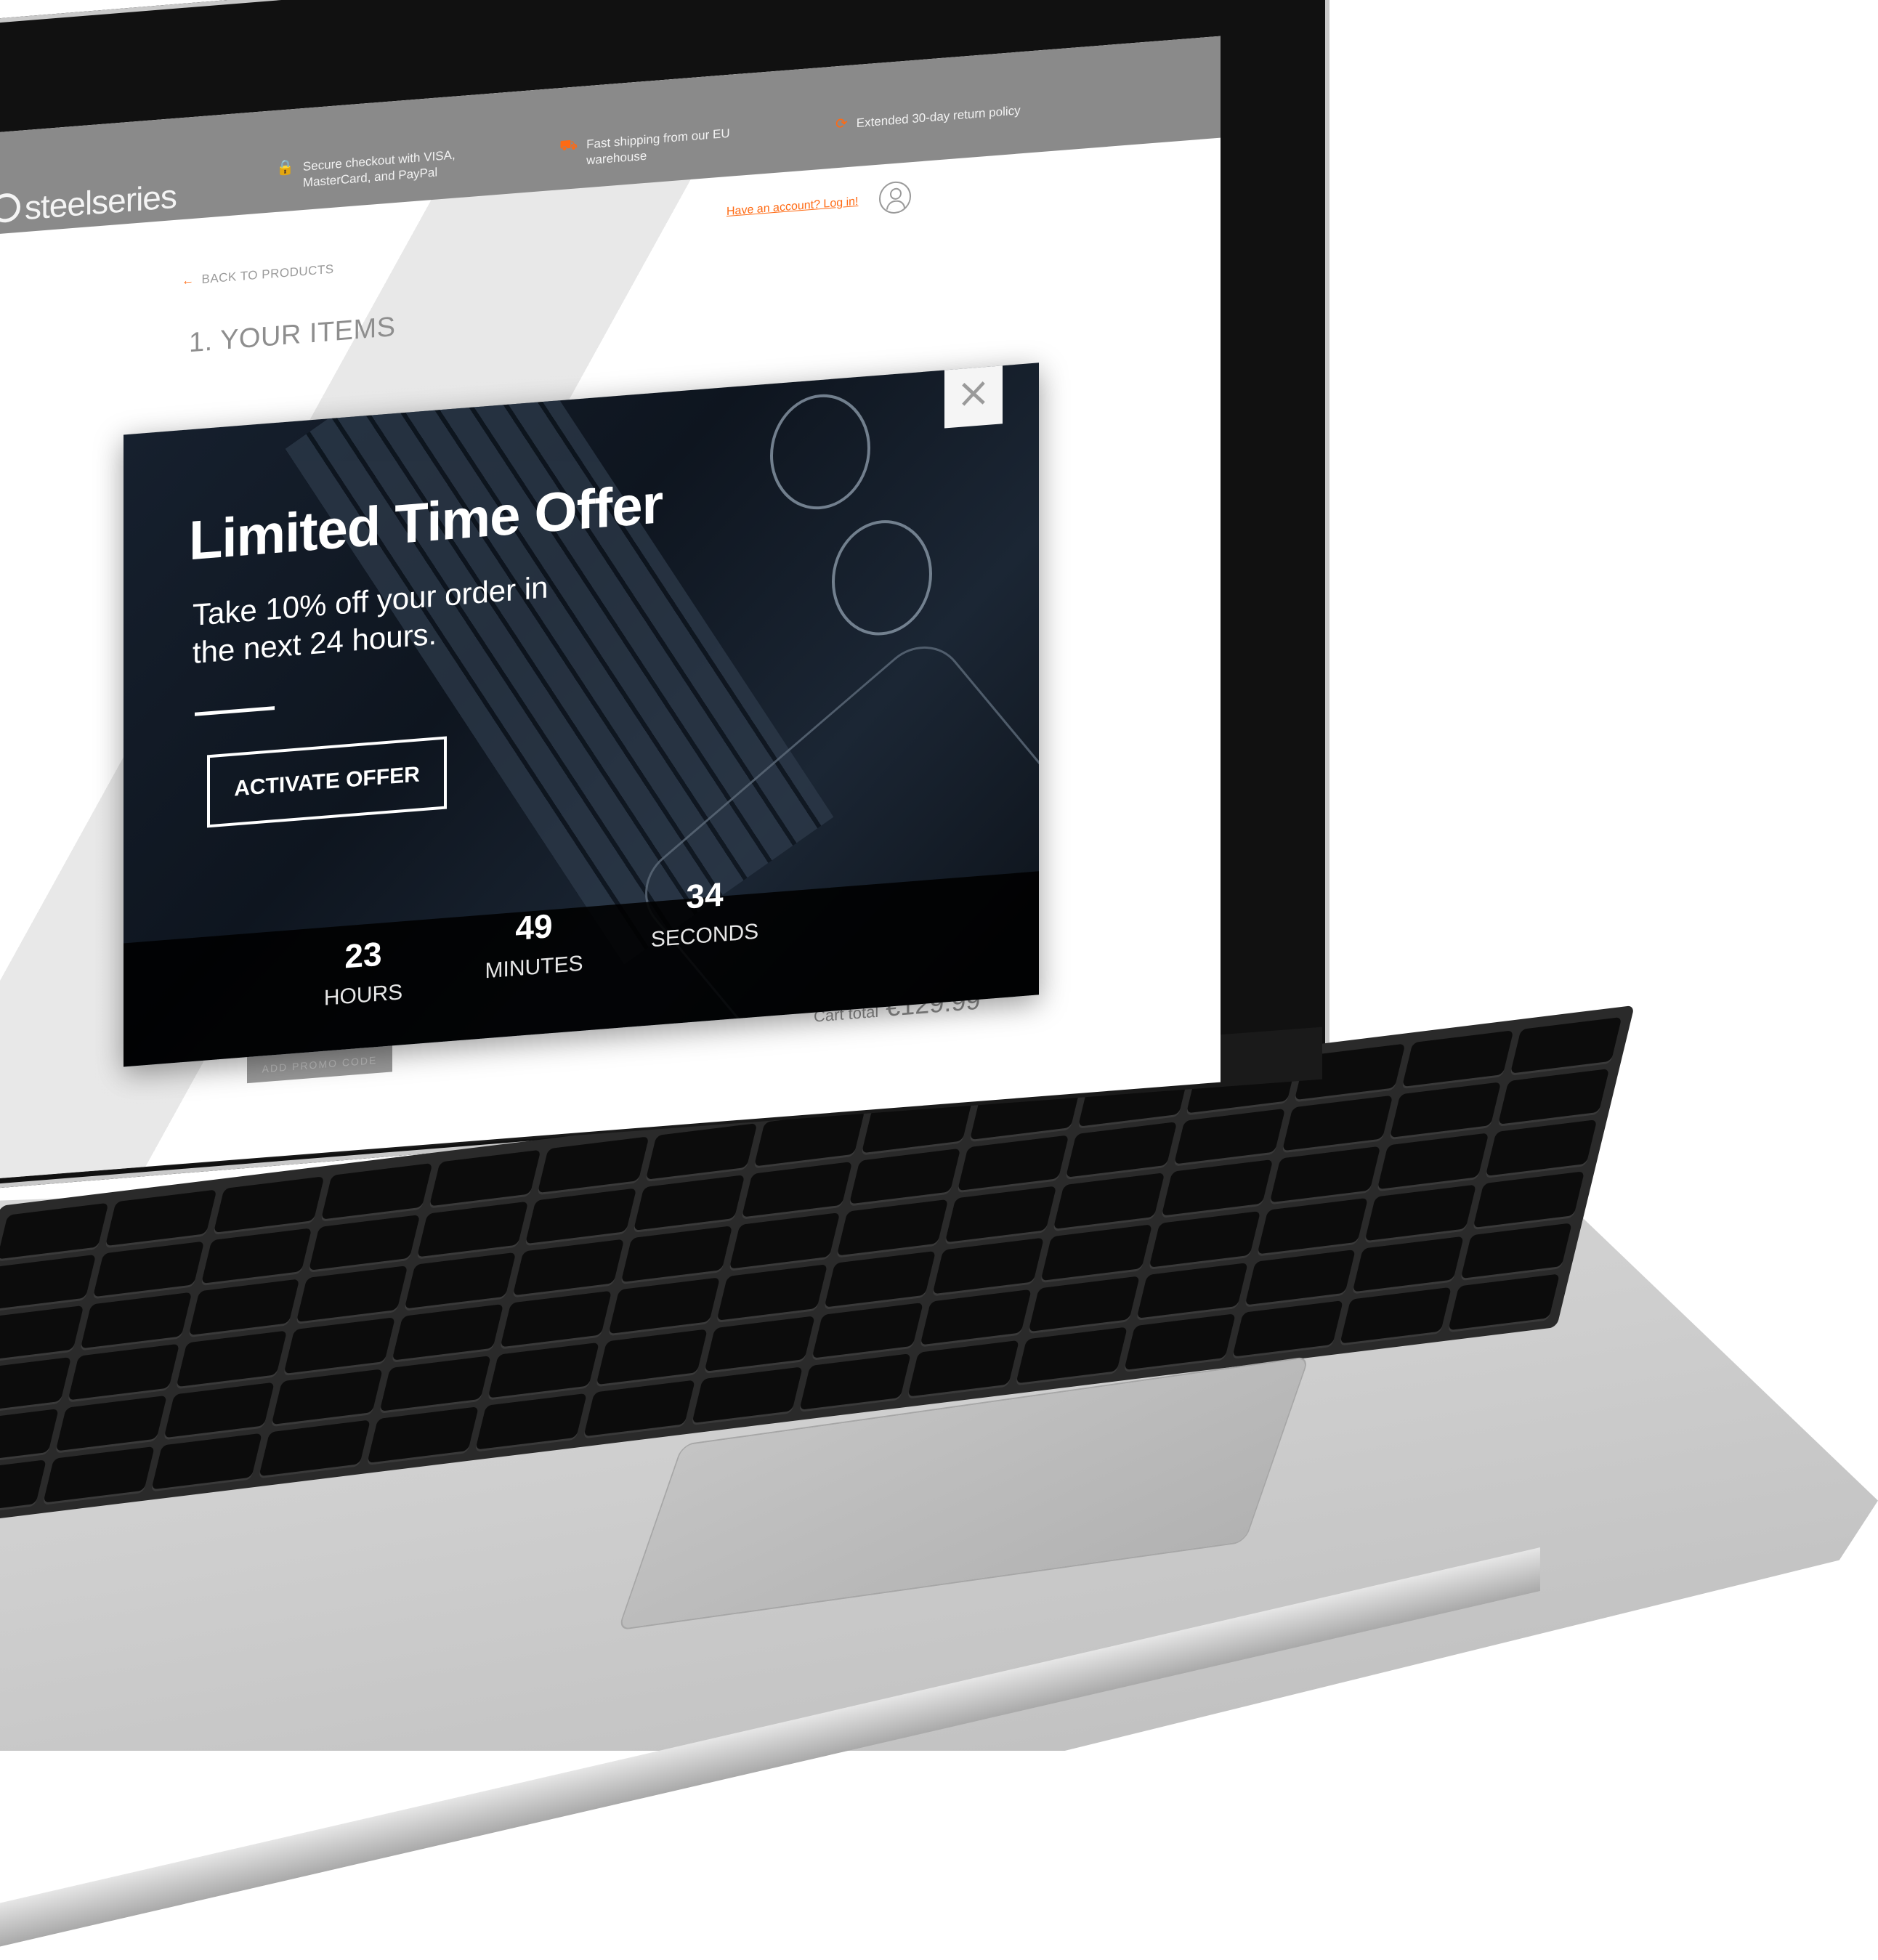 The width and height of the screenshot is (1878, 1960). Describe the element at coordinates (10, 208) in the screenshot. I see `steelseries-logo-mark-icon` at that location.